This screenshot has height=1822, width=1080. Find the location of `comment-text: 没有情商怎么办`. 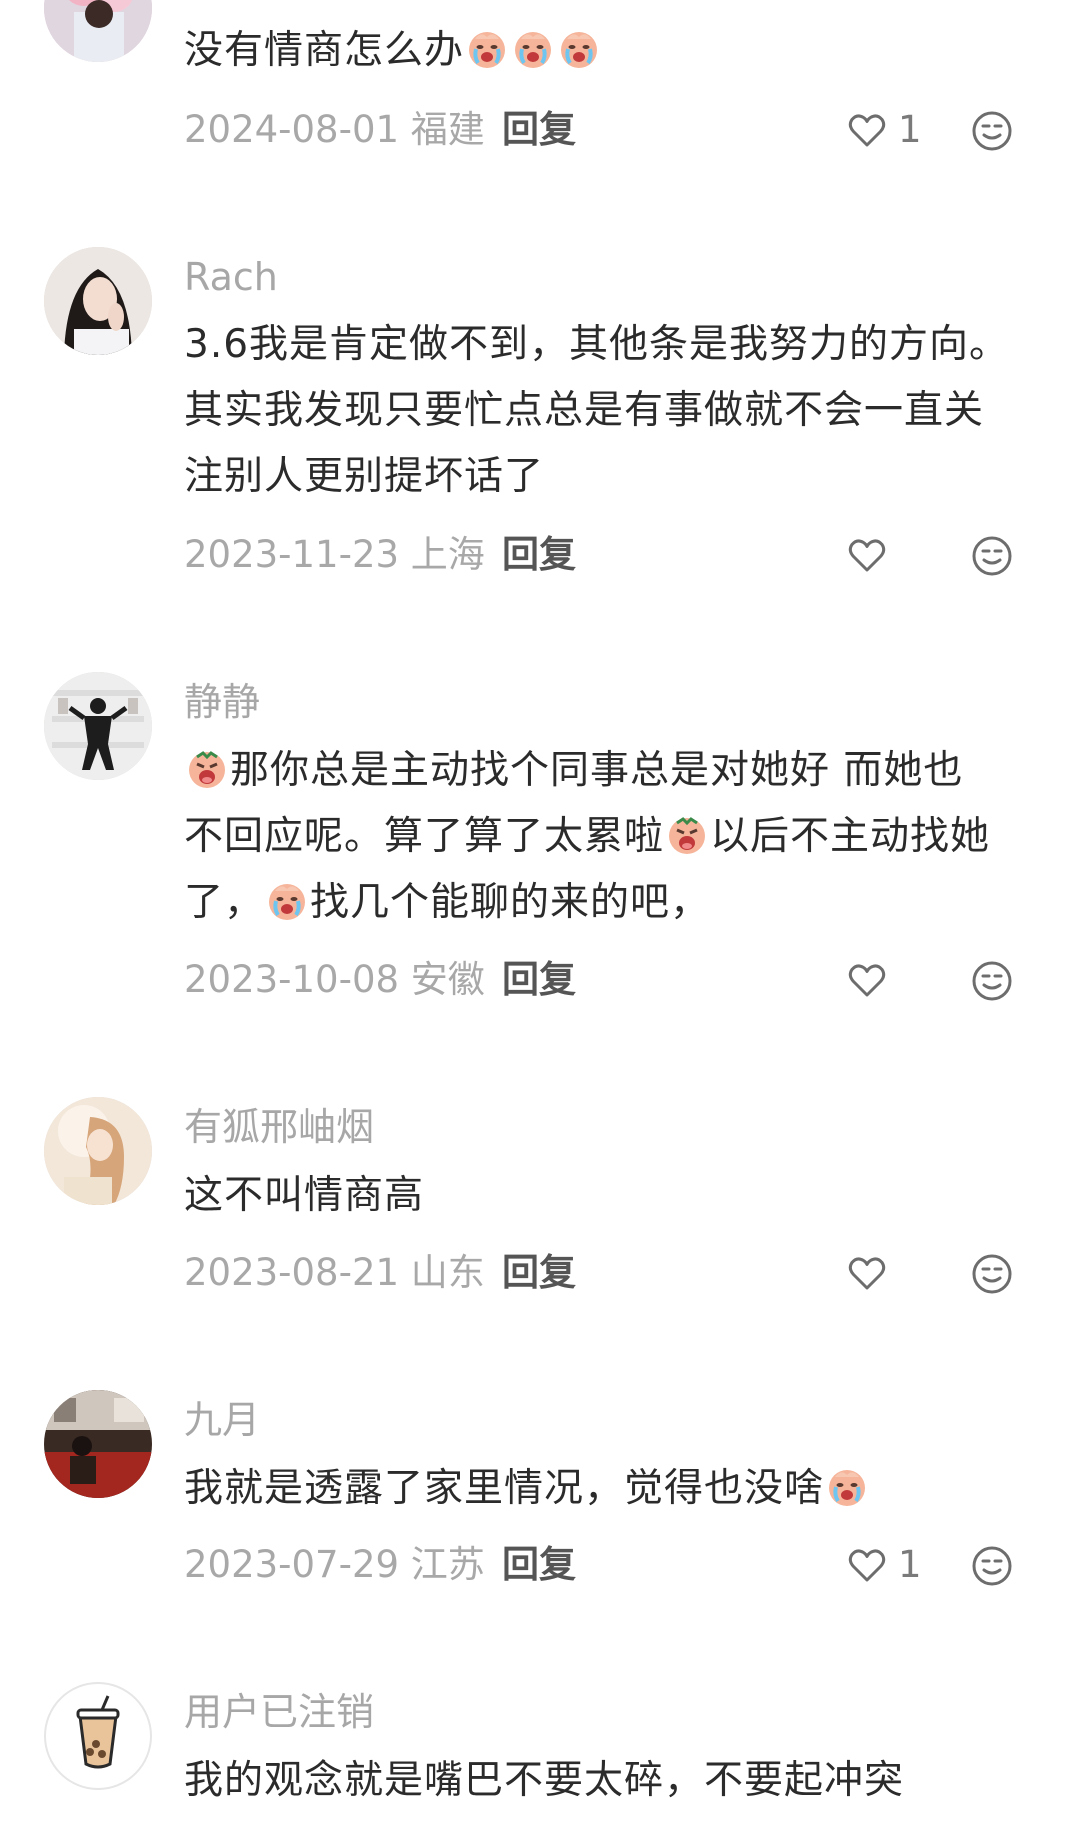

comment-text: 没有情商怎么办 is located at coordinates (614, 51).